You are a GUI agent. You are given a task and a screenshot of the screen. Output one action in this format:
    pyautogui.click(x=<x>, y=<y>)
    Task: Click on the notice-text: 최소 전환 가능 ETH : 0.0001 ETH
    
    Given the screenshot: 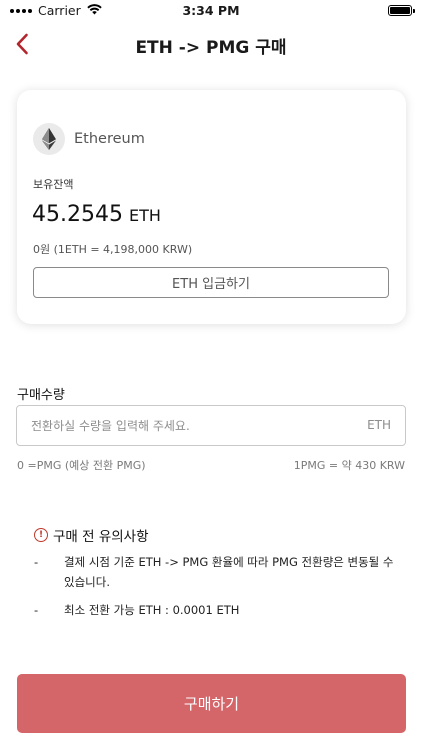 What is the action you would take?
    pyautogui.click(x=152, y=610)
    